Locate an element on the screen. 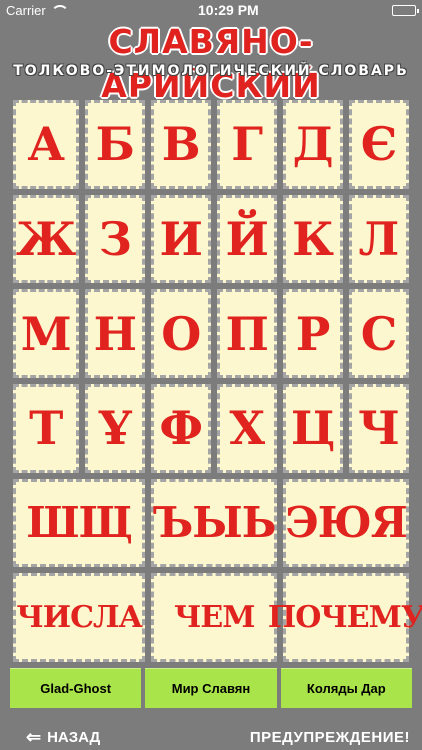  back-button: ⇐ НАЗАД is located at coordinates (63, 737).